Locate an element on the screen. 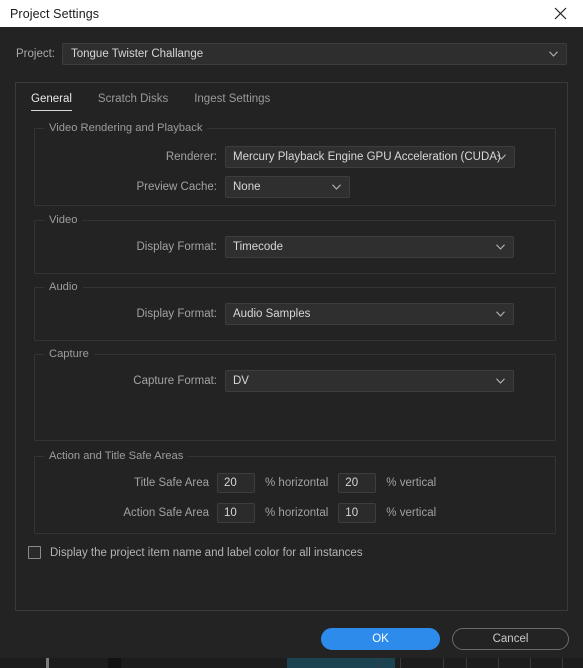 The height and width of the screenshot is (668, 583). action-safe-horizontal-value: 10 is located at coordinates (230, 513).